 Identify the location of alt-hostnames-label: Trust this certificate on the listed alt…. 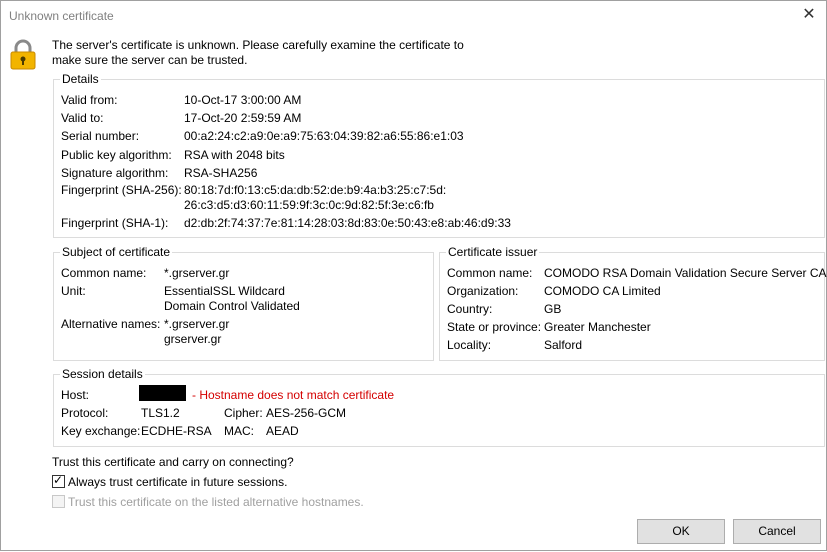
(216, 502).